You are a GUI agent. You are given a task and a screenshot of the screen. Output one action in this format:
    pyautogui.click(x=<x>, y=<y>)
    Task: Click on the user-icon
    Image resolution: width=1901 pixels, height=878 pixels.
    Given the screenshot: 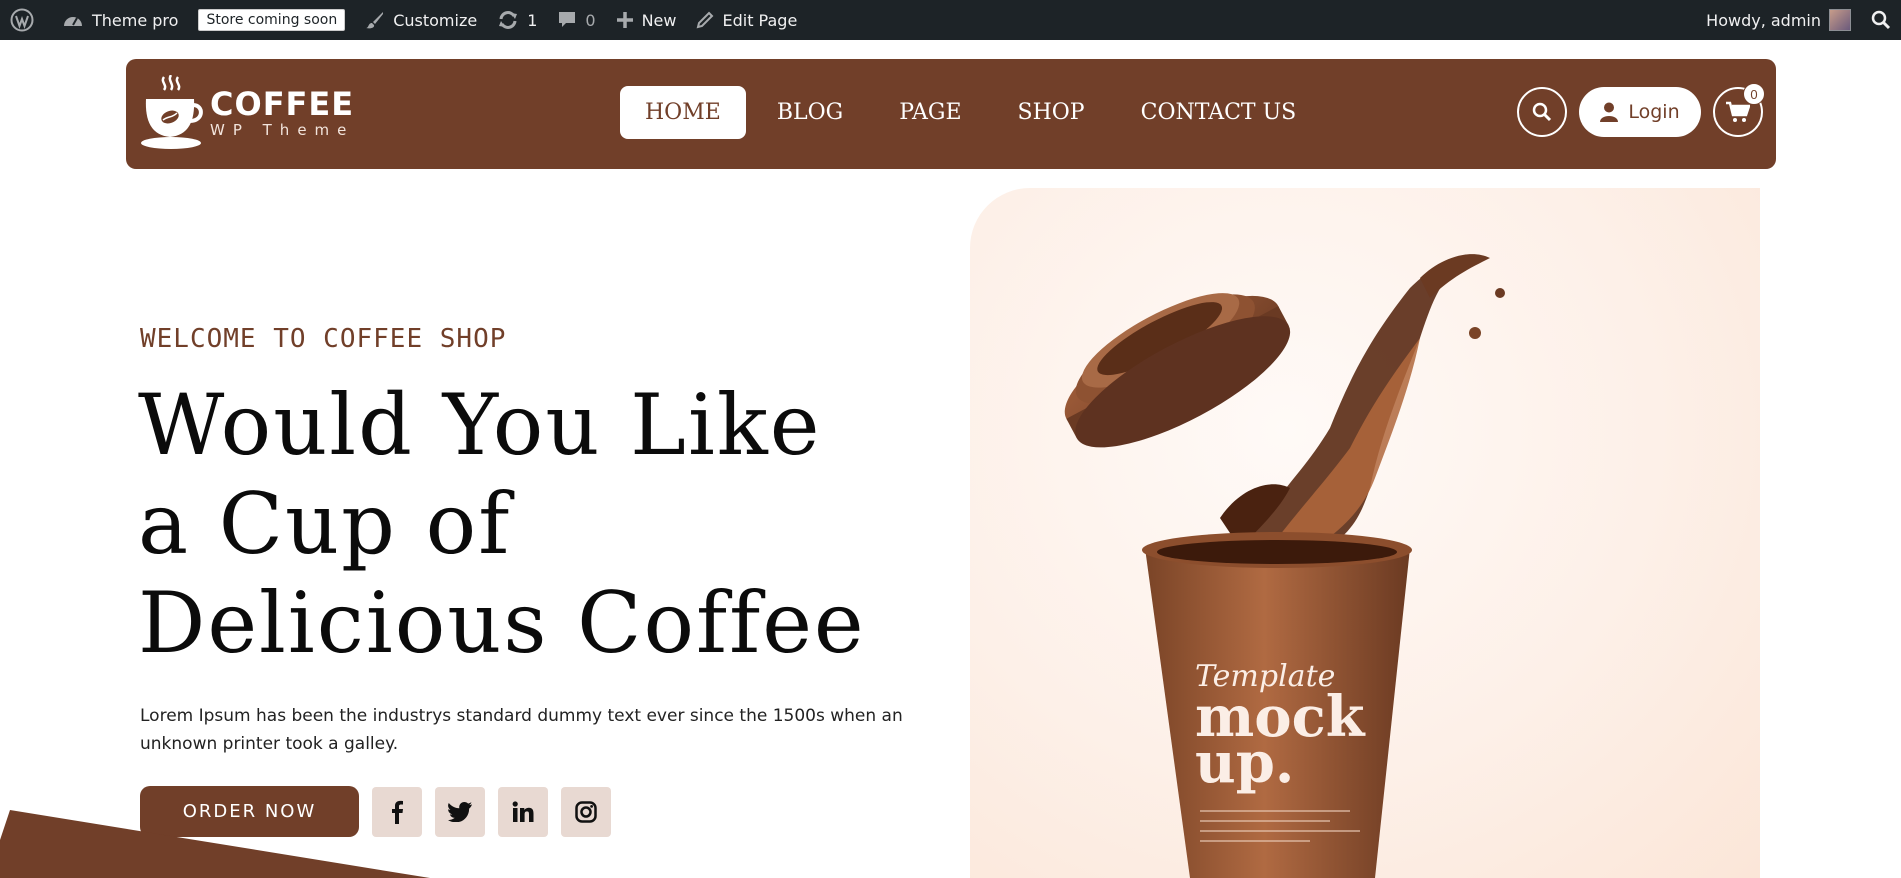 What is the action you would take?
    pyautogui.click(x=1609, y=112)
    